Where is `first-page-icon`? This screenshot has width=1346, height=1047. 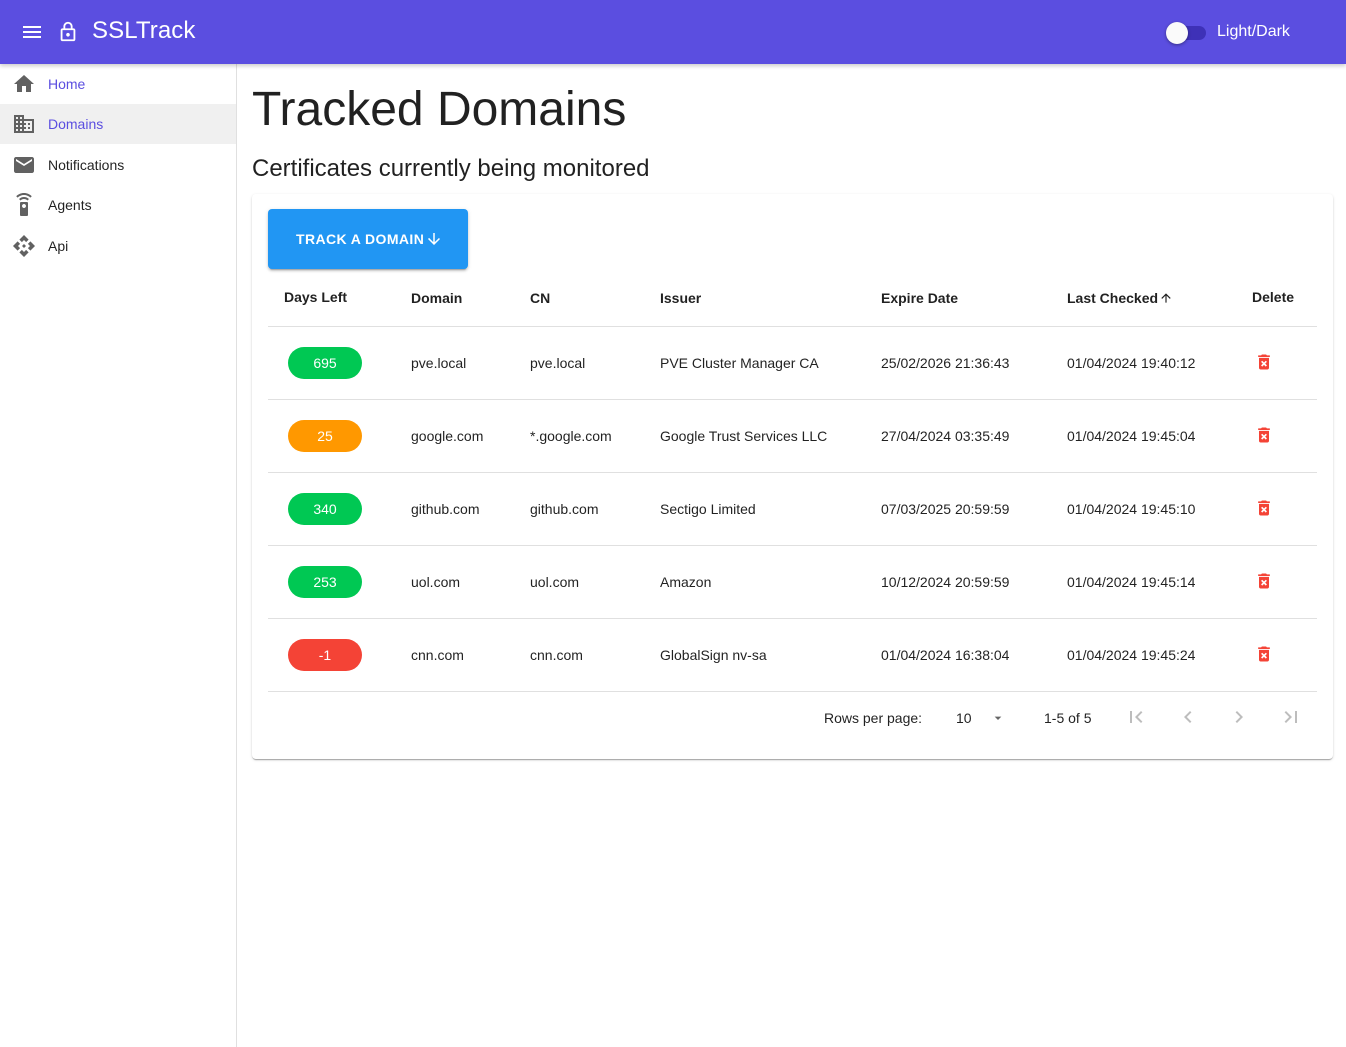
first-page-icon is located at coordinates (1136, 717).